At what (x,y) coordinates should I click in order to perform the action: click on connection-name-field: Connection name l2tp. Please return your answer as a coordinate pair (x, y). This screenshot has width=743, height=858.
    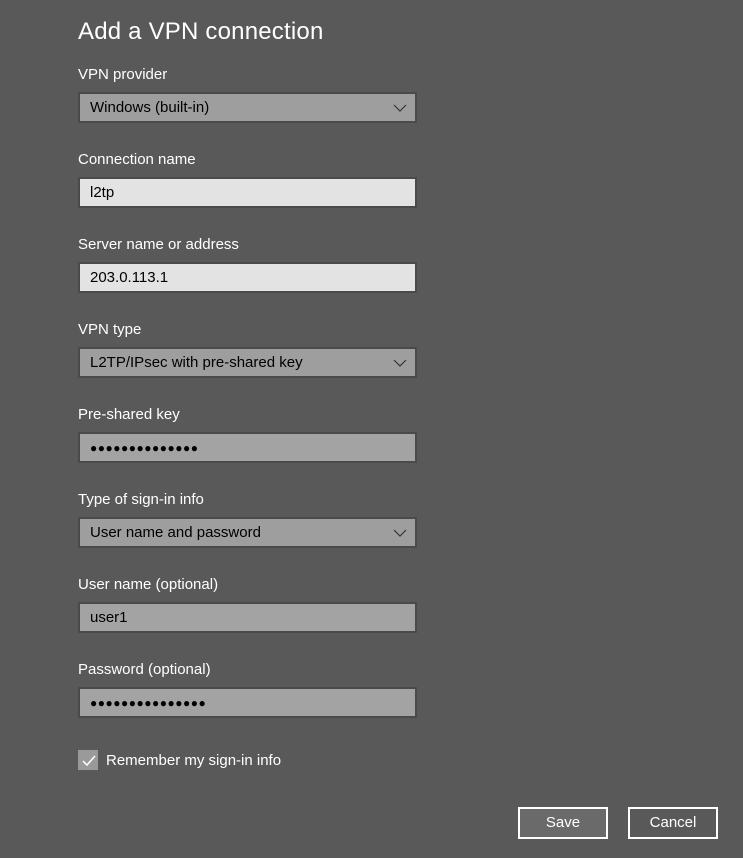
    Looking at the image, I should click on (247, 179).